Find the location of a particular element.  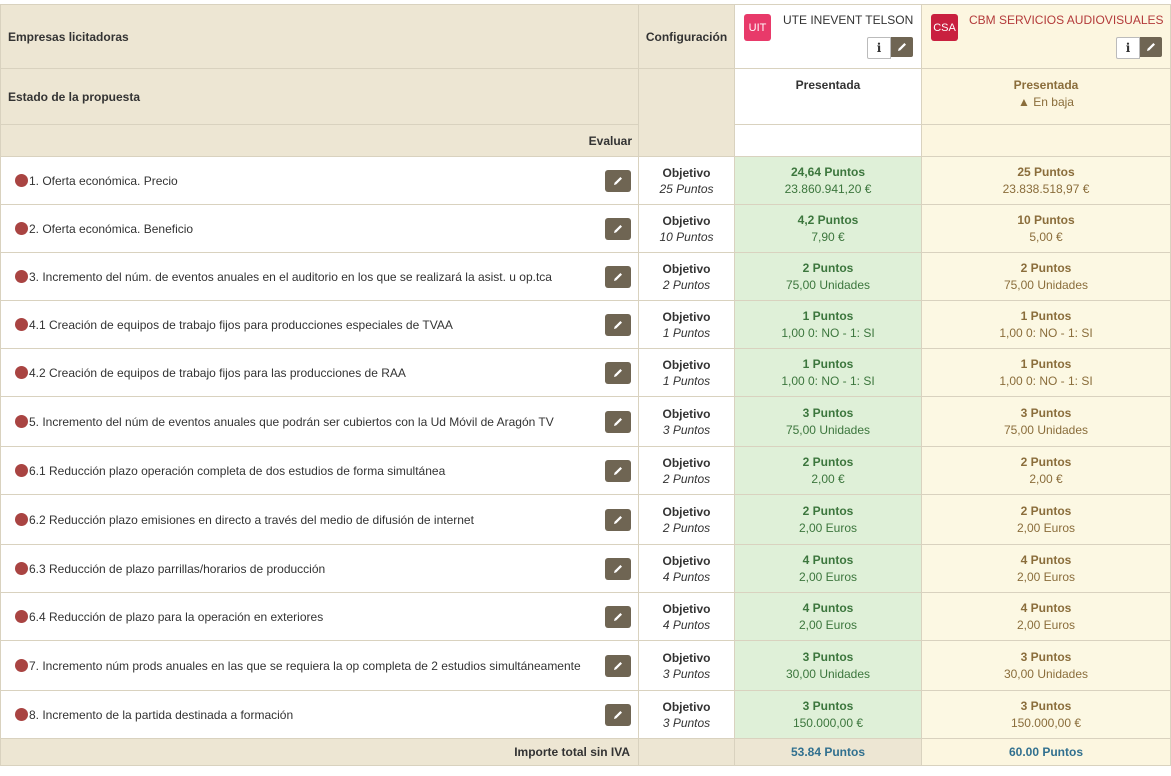

criterion-max-points: 25 Puntos is located at coordinates (686, 188).